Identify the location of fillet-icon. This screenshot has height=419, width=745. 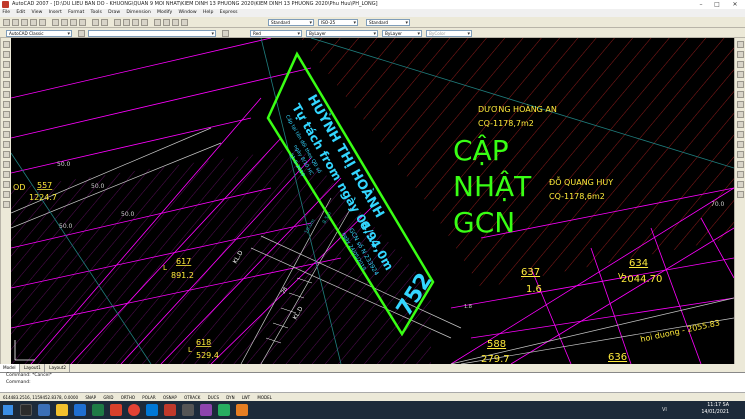
(740, 184).